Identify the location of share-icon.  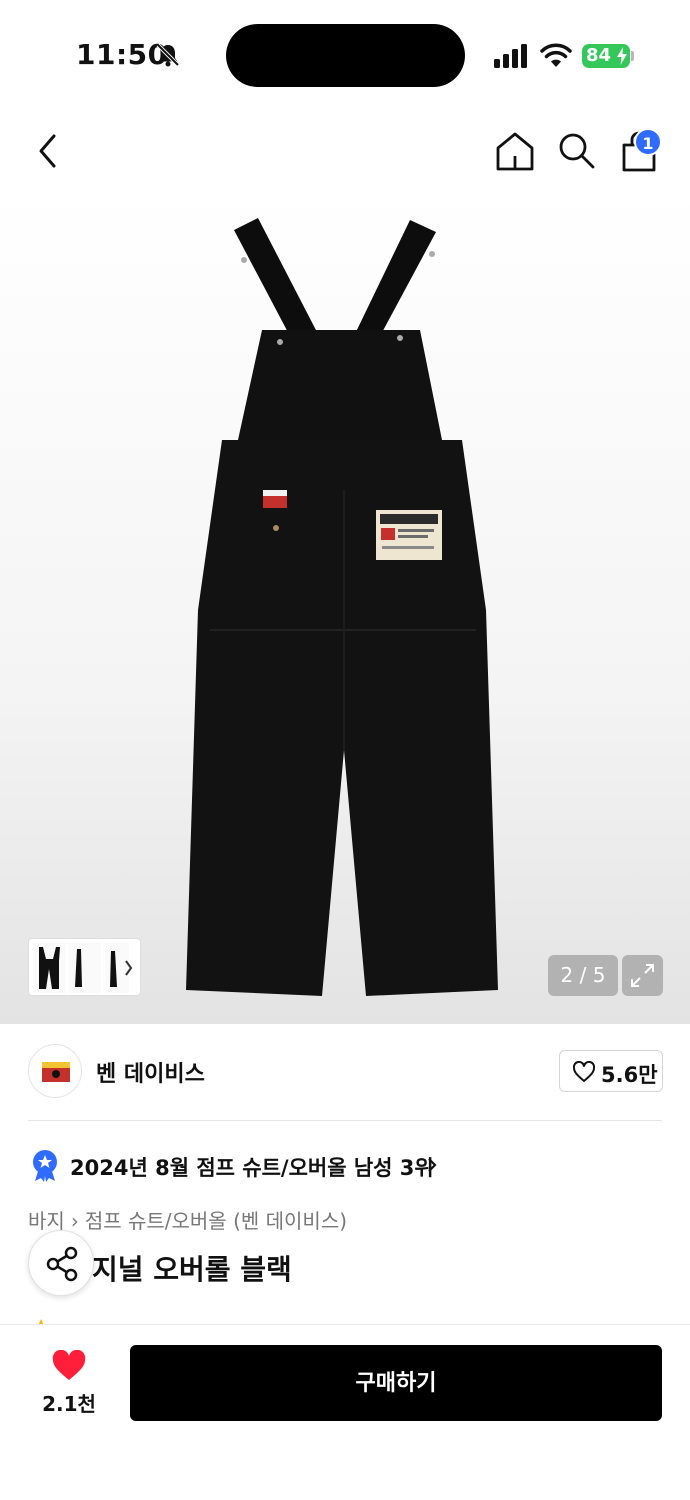
(62, 1264).